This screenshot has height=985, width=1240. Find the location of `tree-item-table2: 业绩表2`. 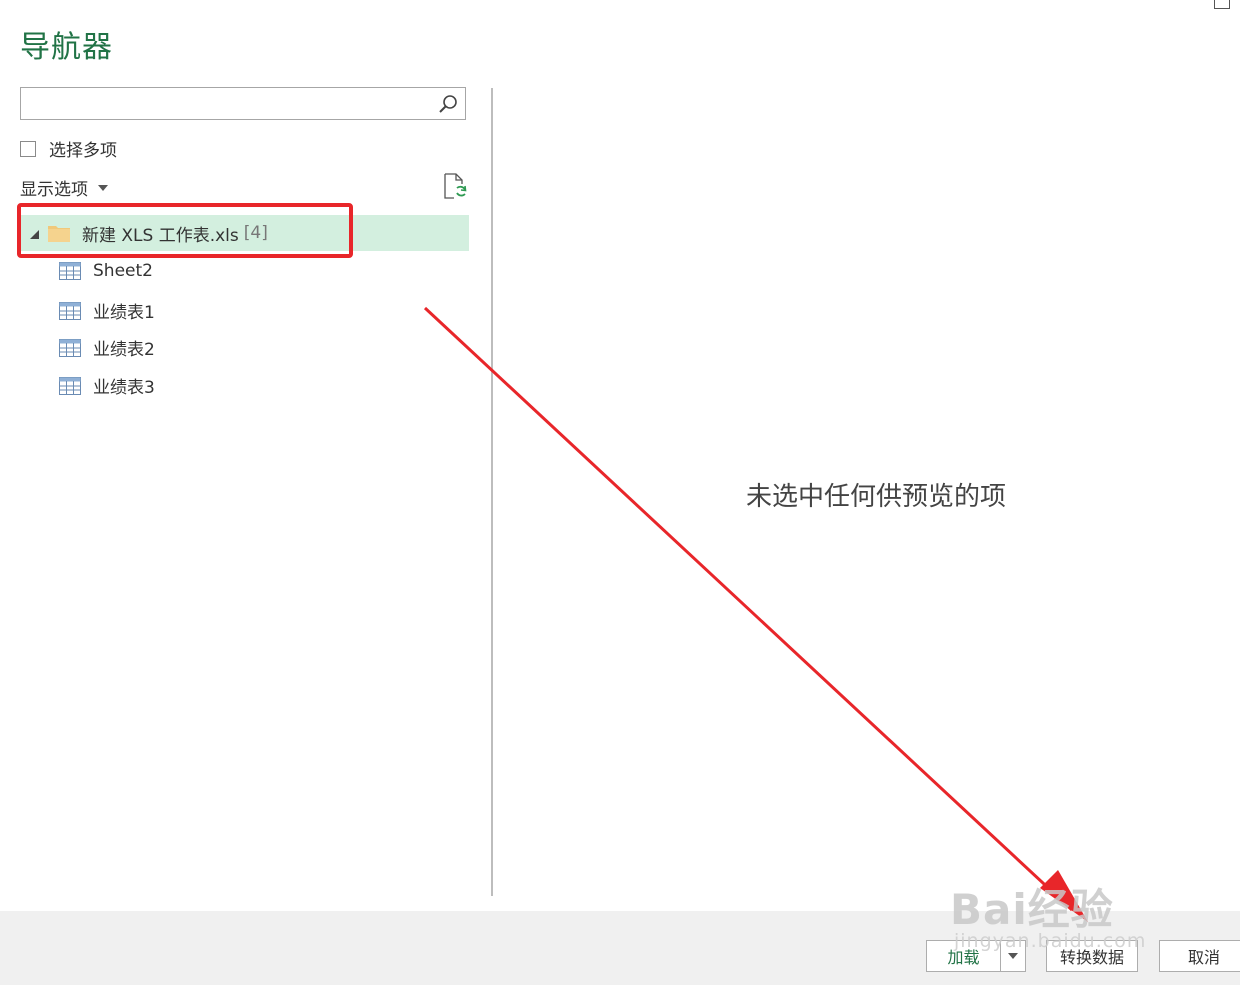

tree-item-table2: 业绩表2 is located at coordinates (107, 347).